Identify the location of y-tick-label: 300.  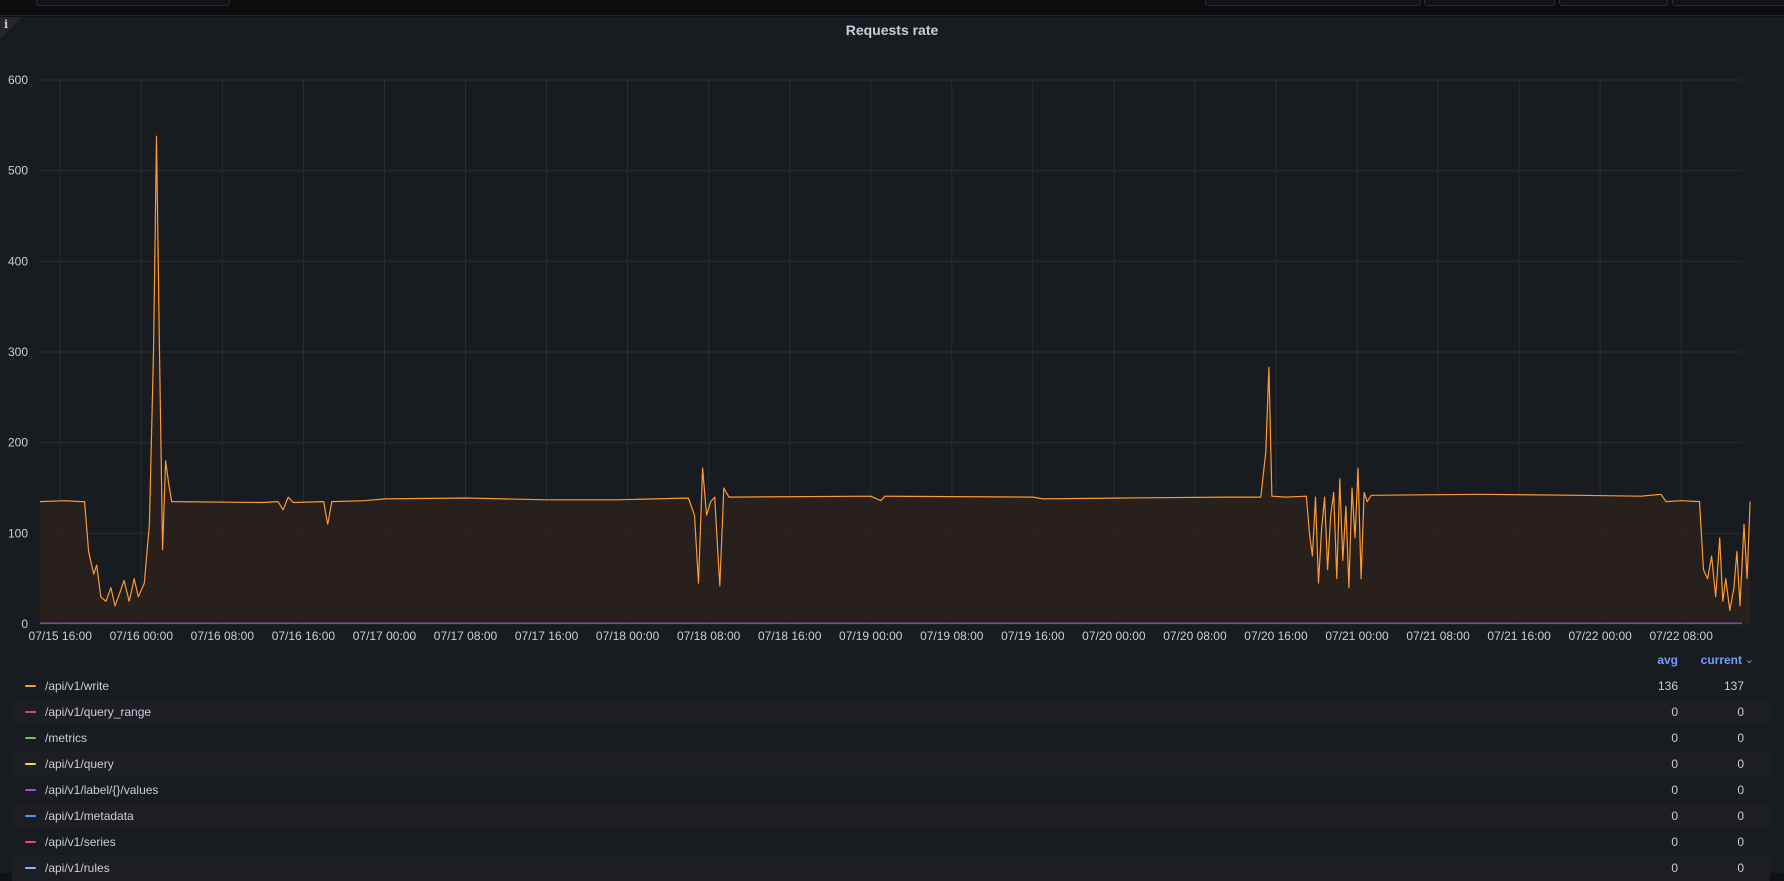
(18, 352).